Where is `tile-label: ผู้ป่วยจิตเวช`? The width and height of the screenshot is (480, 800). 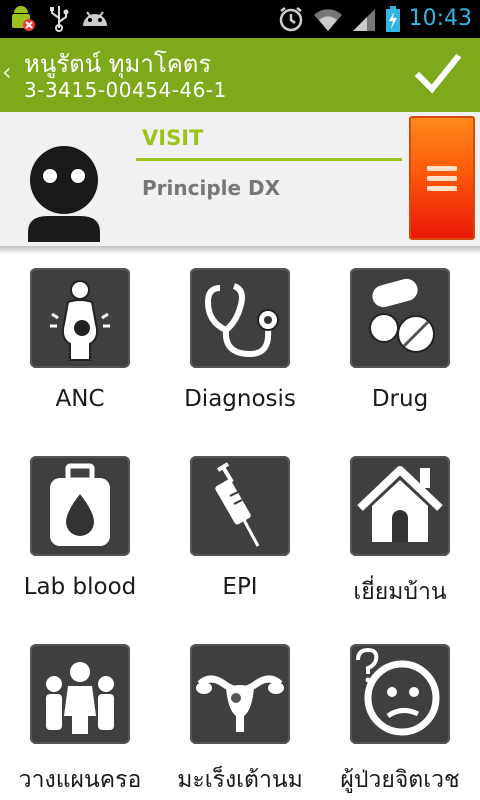 tile-label: ผู้ป่วยจิตเวช is located at coordinates (400, 780).